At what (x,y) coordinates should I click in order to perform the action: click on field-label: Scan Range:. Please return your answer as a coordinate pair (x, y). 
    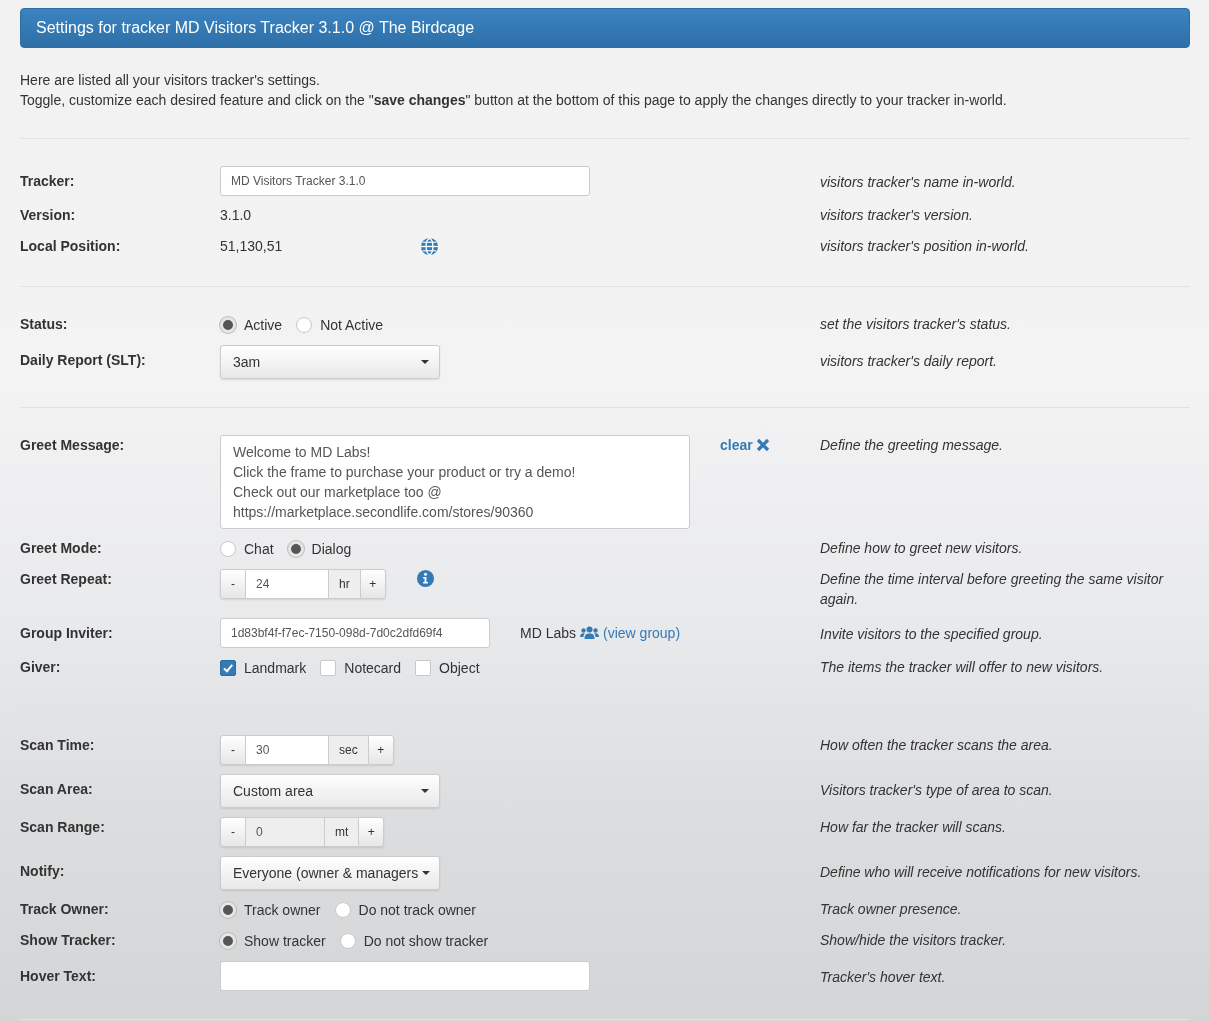
    Looking at the image, I should click on (62, 827).